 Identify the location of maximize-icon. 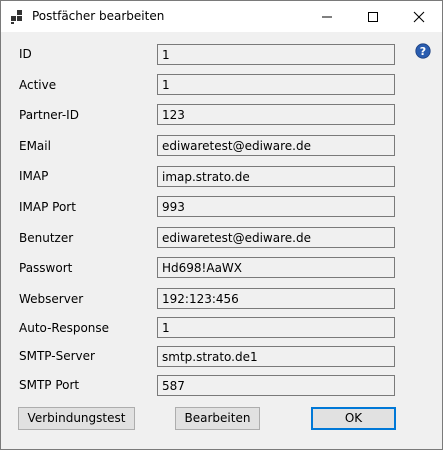
(373, 17).